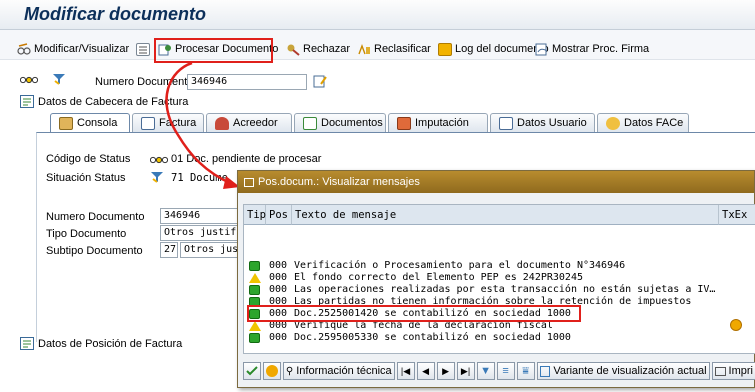 This screenshot has height=392, width=755. I want to click on next-page-button: ▶, so click(445, 371).